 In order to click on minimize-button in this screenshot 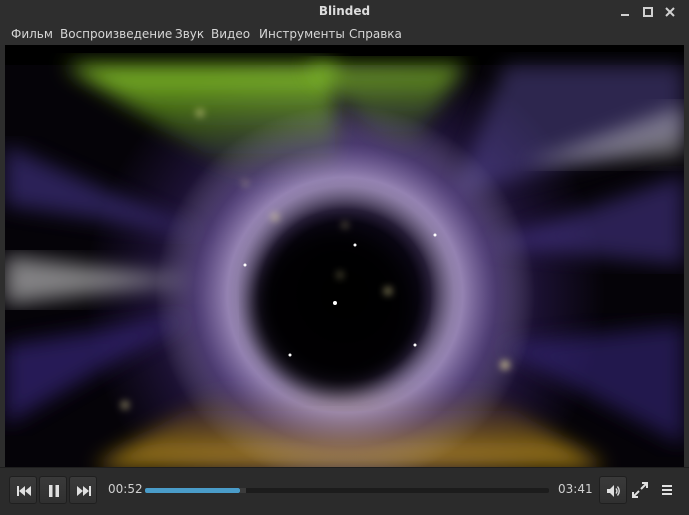, I will do `click(625, 12)`.